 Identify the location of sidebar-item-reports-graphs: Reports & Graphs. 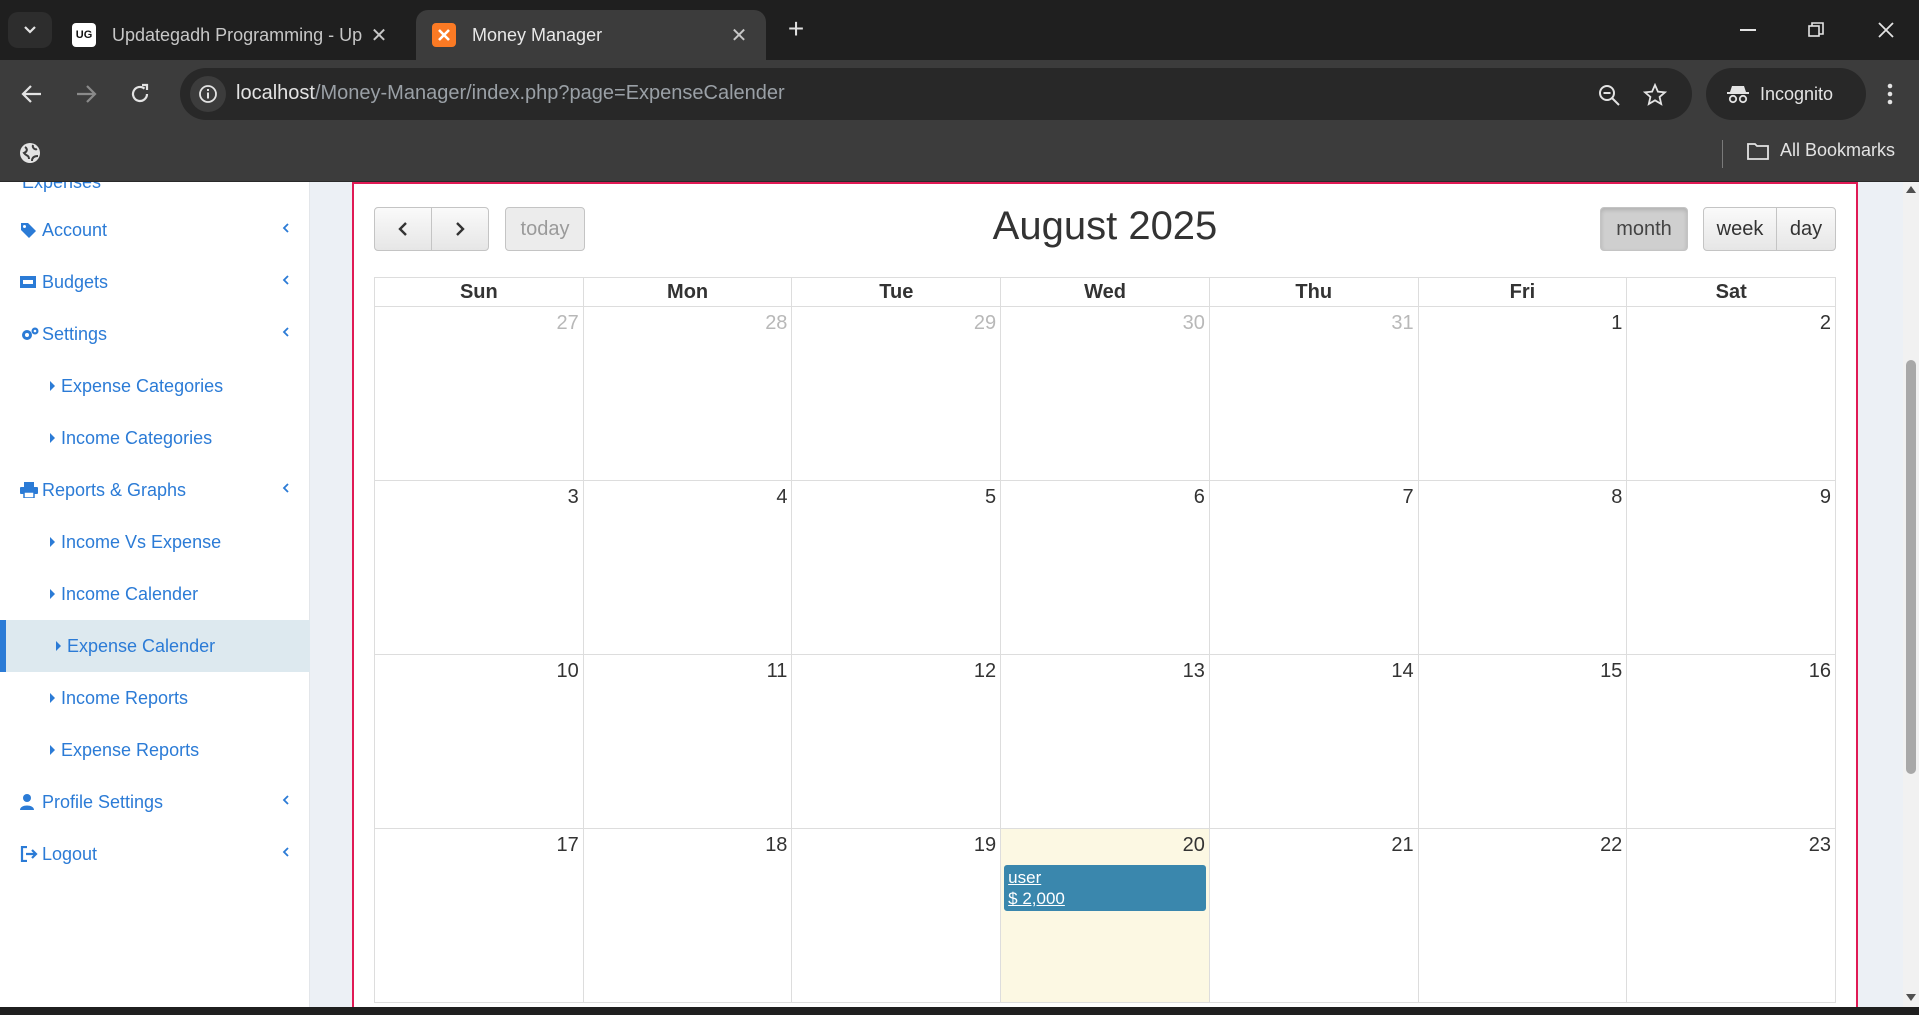
(155, 490).